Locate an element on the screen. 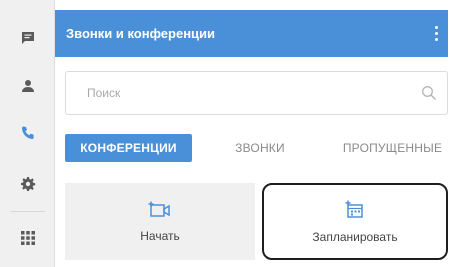  tab-calls: ЗВОНКИ is located at coordinates (260, 148).